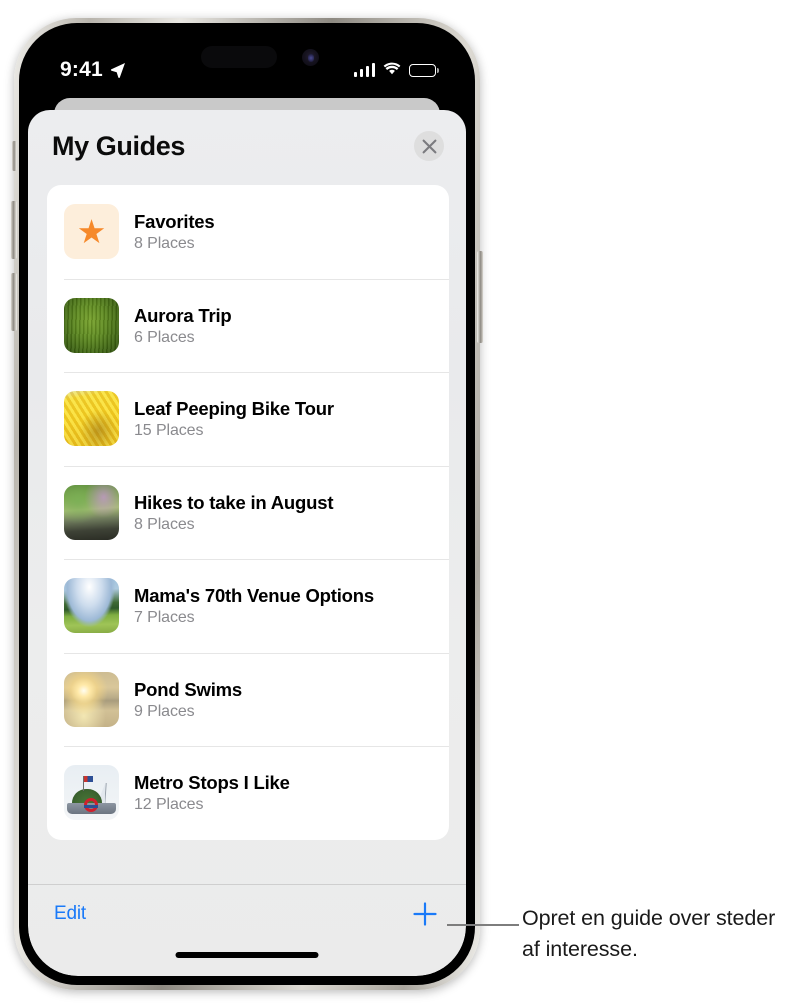 This screenshot has height=1008, width=790. What do you see at coordinates (392, 70) in the screenshot?
I see `wifi-icon` at bounding box center [392, 70].